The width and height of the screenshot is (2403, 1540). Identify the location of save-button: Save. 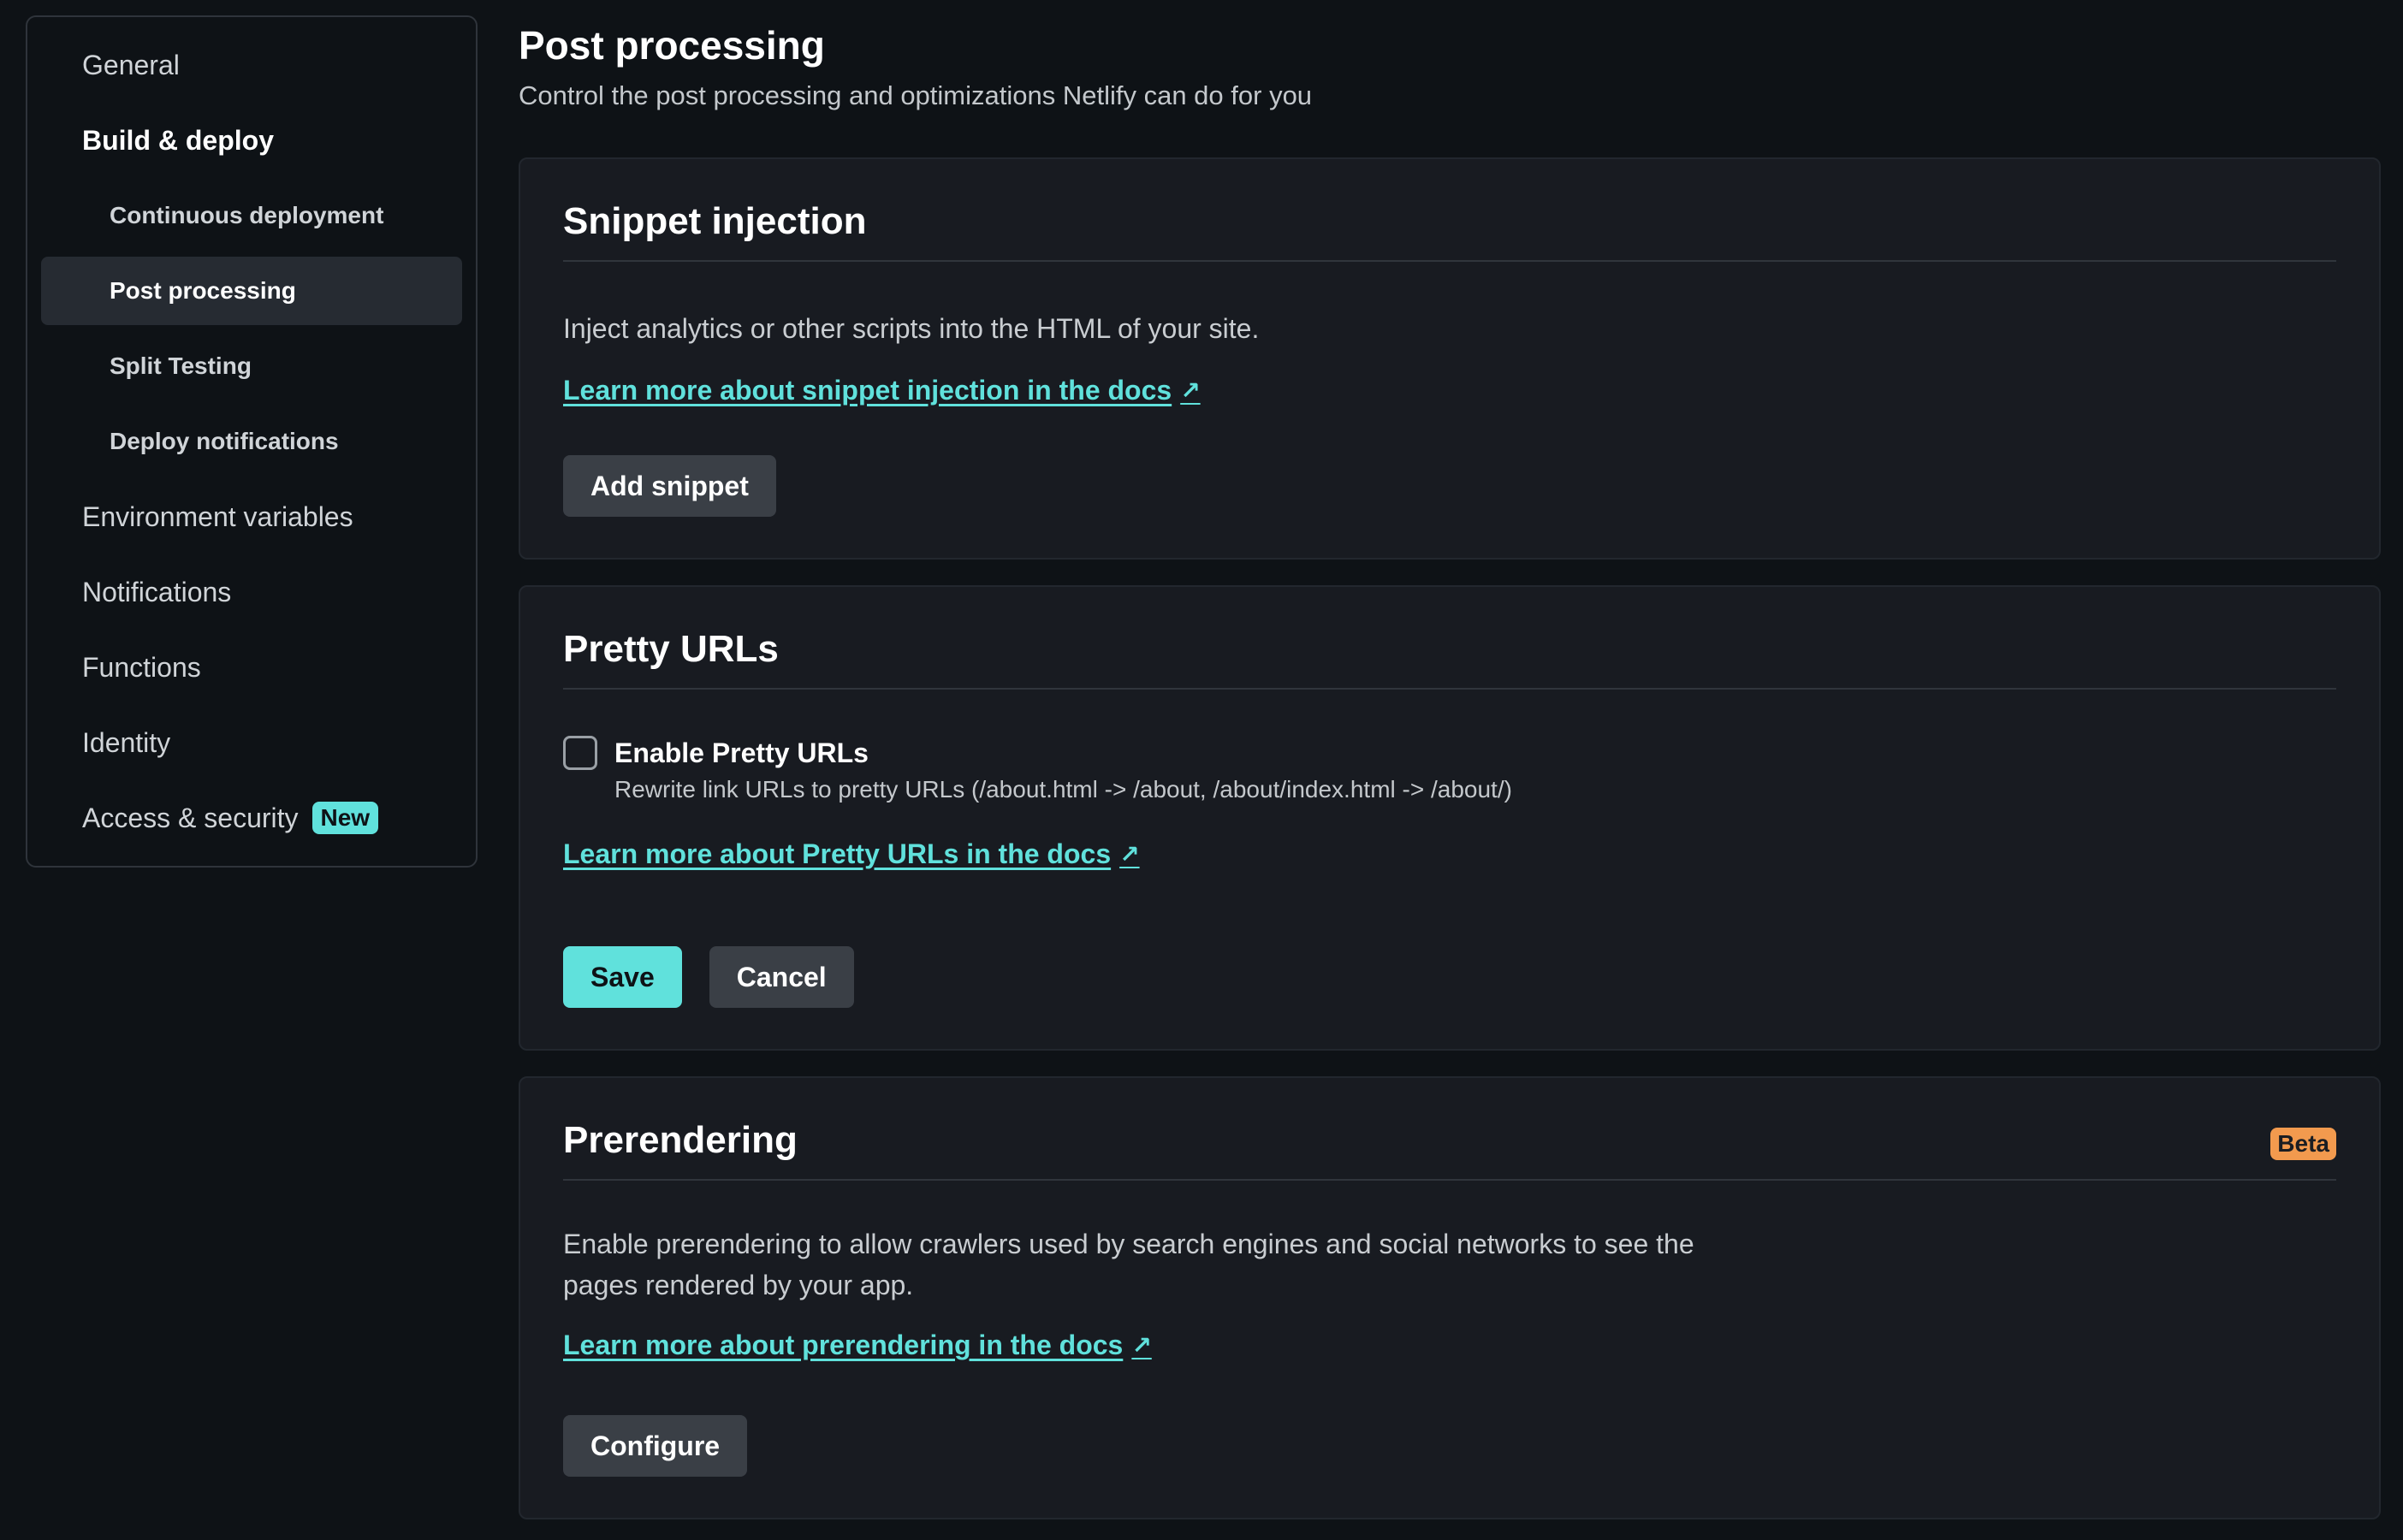
(622, 977).